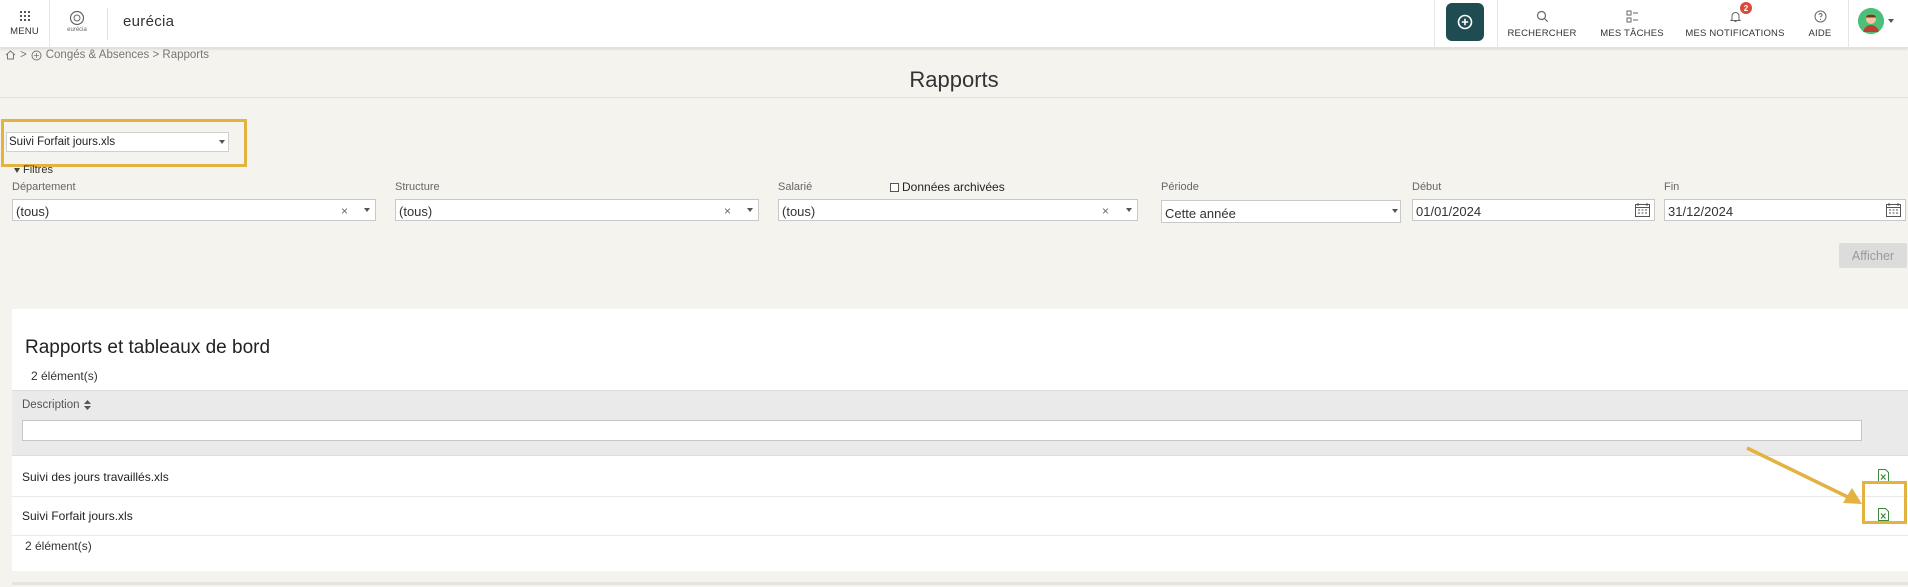 Image resolution: width=1908 pixels, height=587 pixels. What do you see at coordinates (1884, 502) in the screenshot?
I see `download-highlight` at bounding box center [1884, 502].